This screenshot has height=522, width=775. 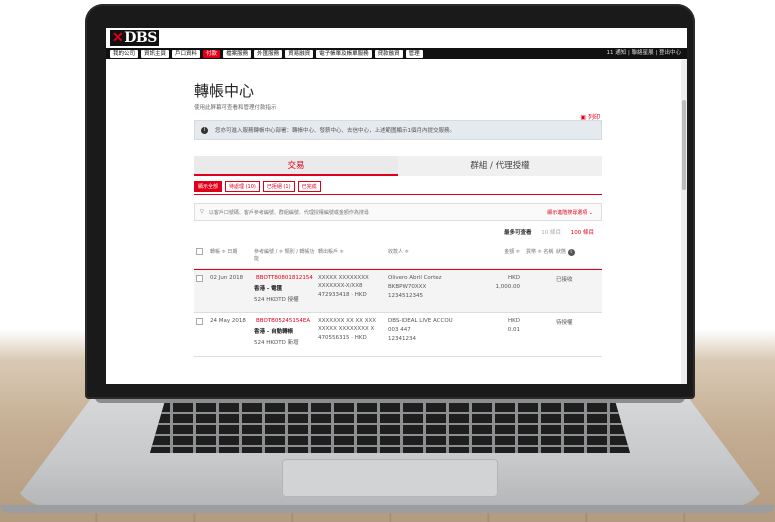 What do you see at coordinates (274, 332) in the screenshot?
I see `cell-type: 香港 - 自動轉帳` at bounding box center [274, 332].